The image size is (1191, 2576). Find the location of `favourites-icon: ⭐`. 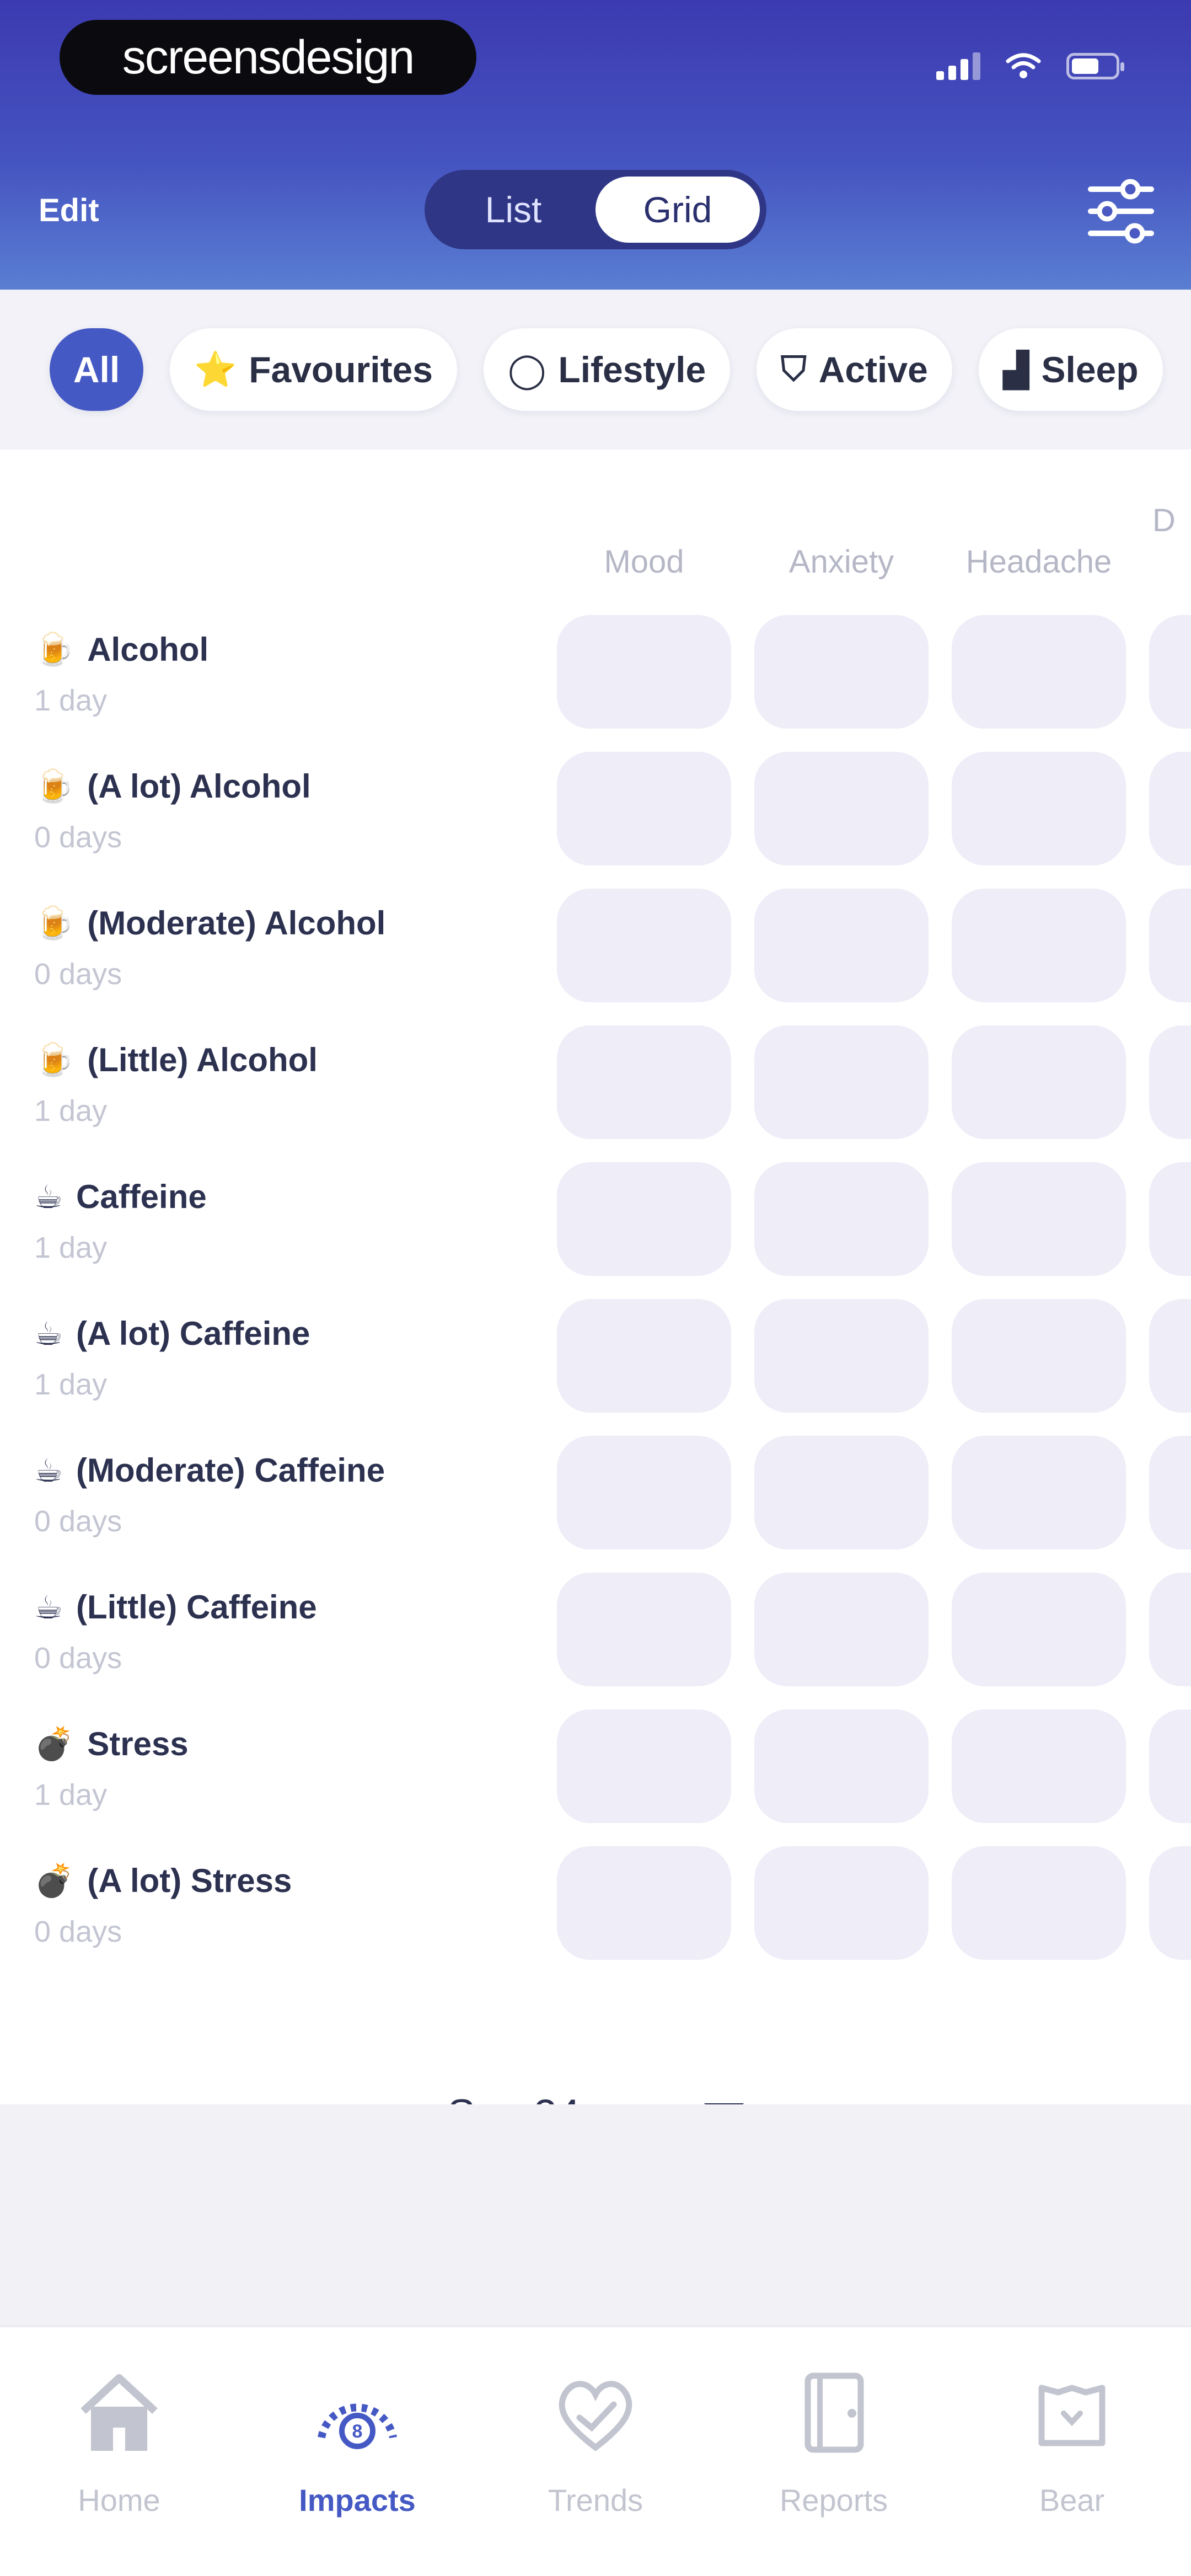

favourites-icon: ⭐ is located at coordinates (216, 369).